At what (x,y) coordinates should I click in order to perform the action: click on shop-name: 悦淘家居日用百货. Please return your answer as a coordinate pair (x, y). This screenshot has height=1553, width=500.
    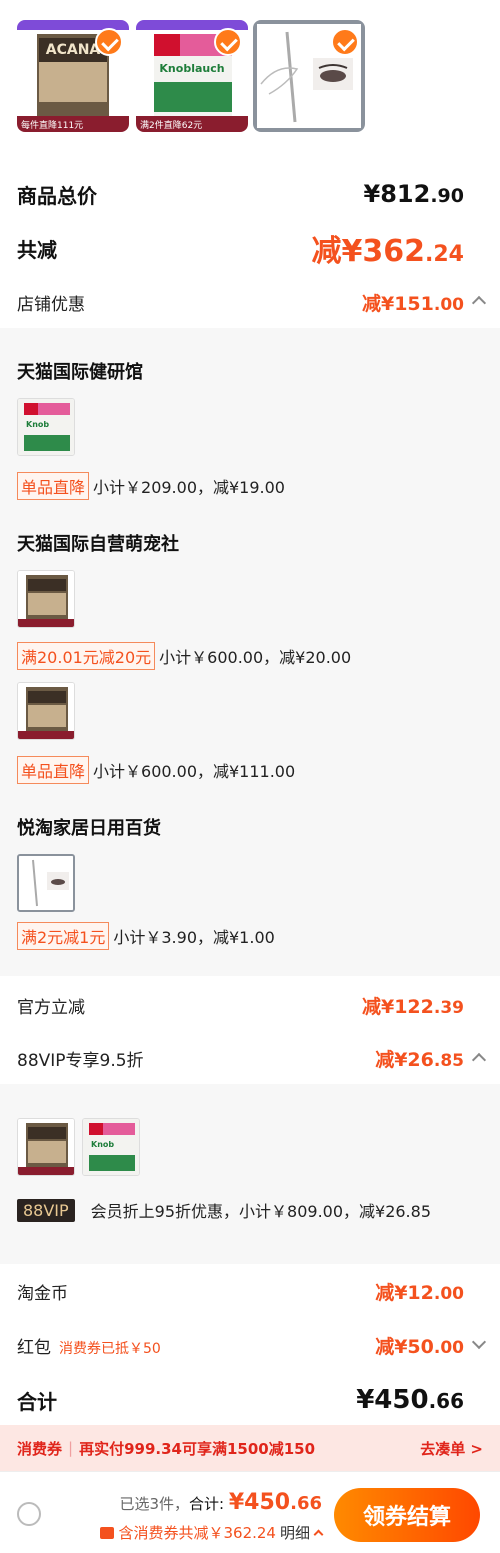
    Looking at the image, I should click on (89, 828).